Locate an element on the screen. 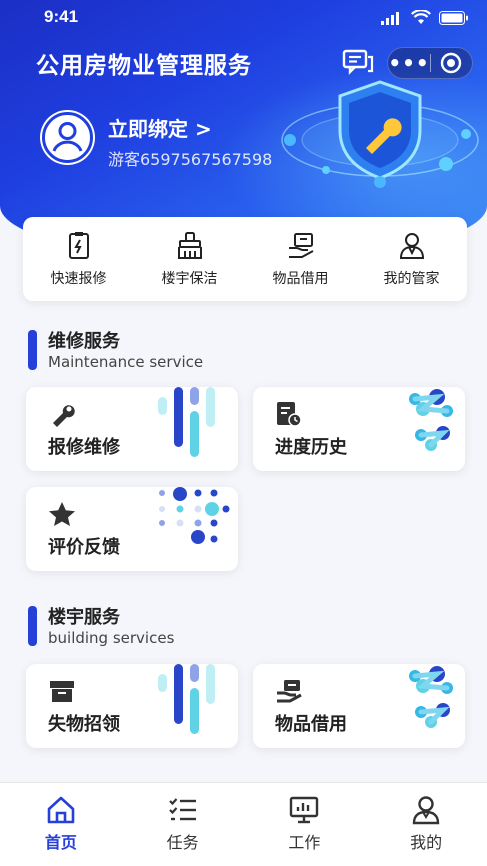 This screenshot has width=487, height=866. target-close-icon is located at coordinates (451, 63).